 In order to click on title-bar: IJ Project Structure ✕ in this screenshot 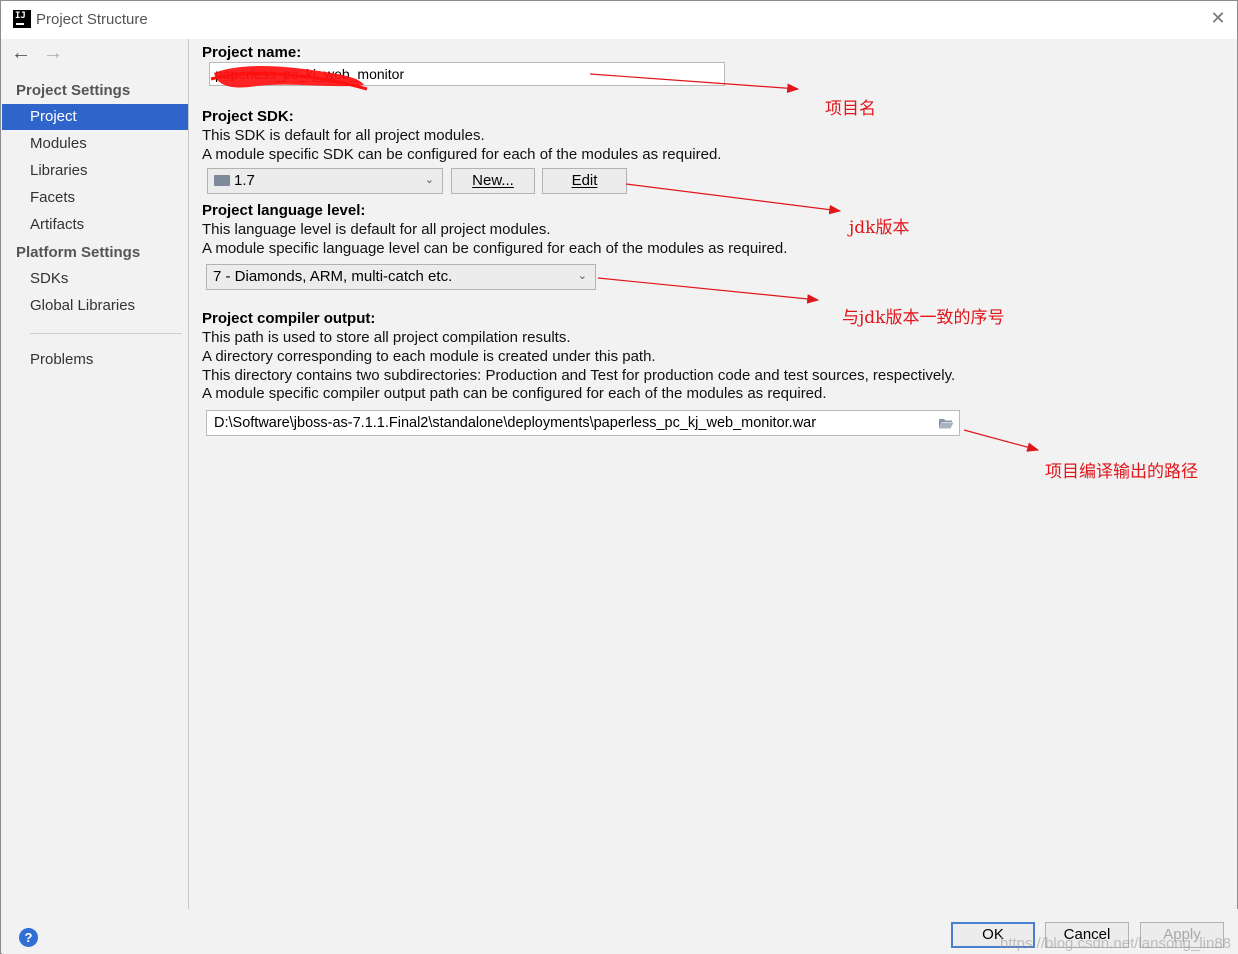, I will do `click(619, 20)`.